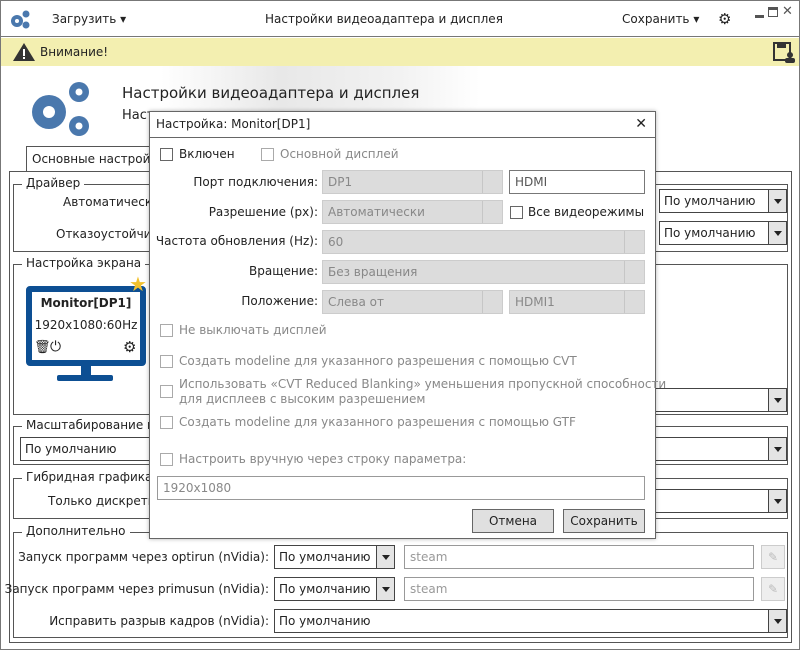 The height and width of the screenshot is (650, 800). What do you see at coordinates (74, 52) in the screenshot?
I see `warning-text: Внимание!` at bounding box center [74, 52].